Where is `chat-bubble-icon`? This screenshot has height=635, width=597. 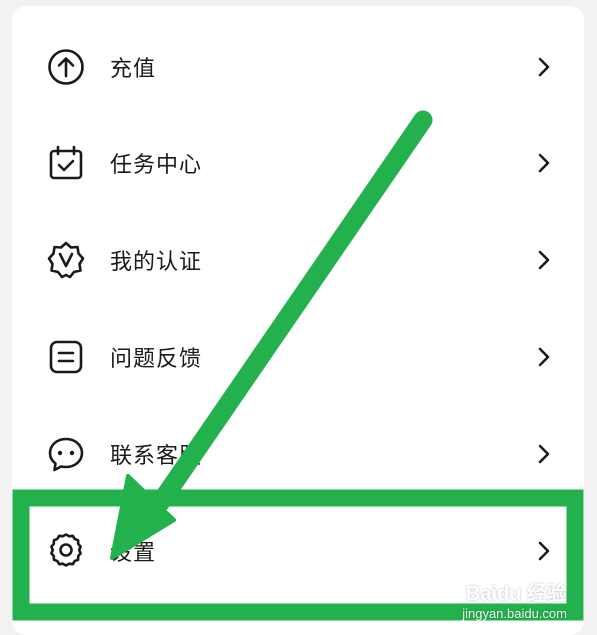 chat-bubble-icon is located at coordinates (66, 454).